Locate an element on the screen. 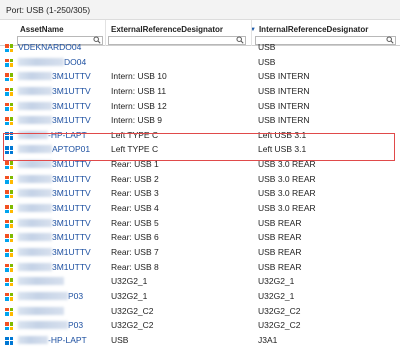 The height and width of the screenshot is (347, 400). asset-name-cell: DO04 is located at coordinates (60, 62).